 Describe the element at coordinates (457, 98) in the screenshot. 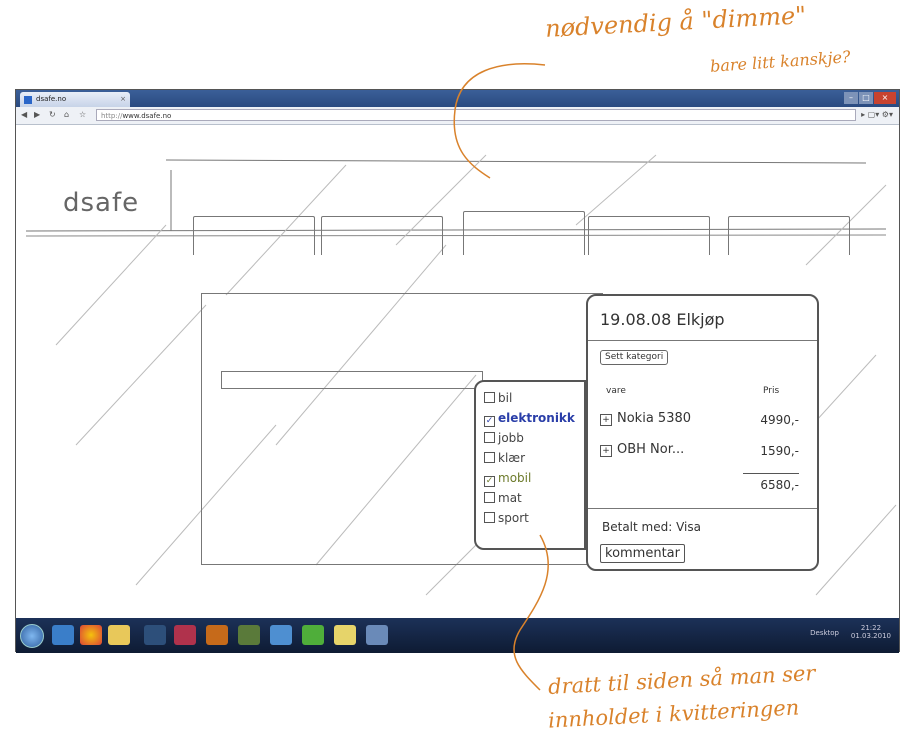

I see `tab-bar: dsafe.no × – □ ×` at that location.